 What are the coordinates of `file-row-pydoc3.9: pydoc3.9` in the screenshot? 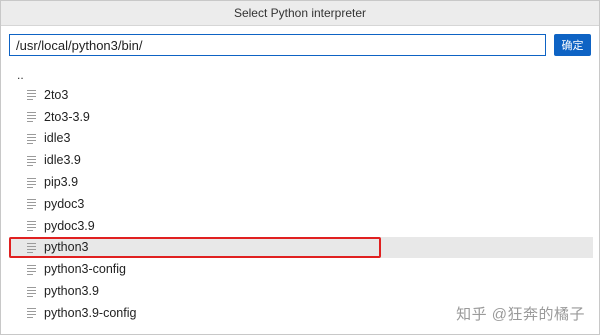 It's located at (301, 226).